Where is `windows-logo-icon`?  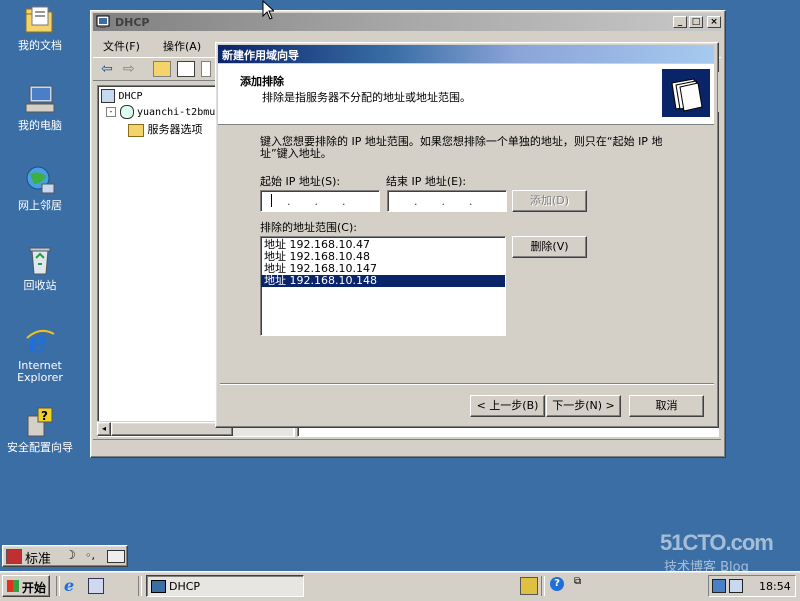 windows-logo-icon is located at coordinates (13, 586).